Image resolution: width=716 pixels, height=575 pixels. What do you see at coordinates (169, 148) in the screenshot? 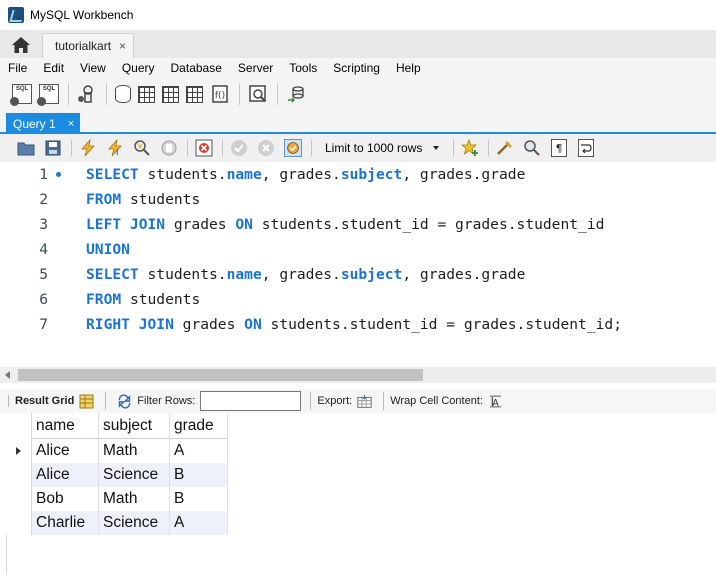
I see `stop-icon` at bounding box center [169, 148].